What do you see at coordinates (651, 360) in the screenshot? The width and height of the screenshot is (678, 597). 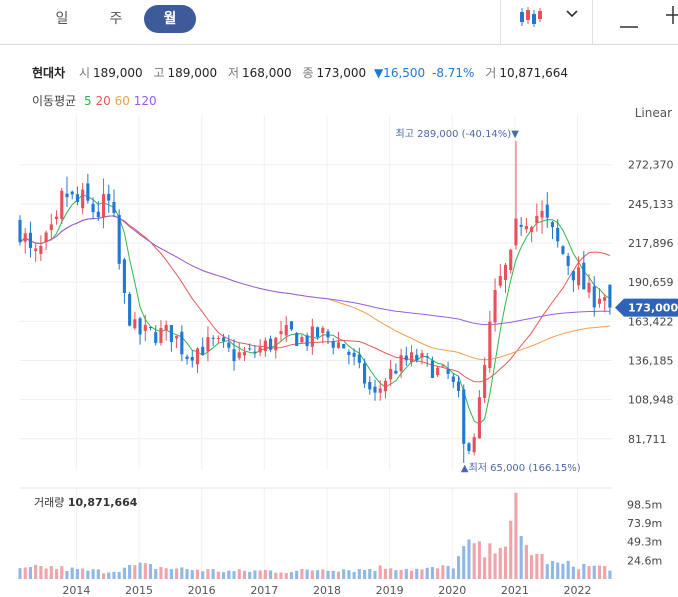 I see `y-tick-label: 136,185` at bounding box center [651, 360].